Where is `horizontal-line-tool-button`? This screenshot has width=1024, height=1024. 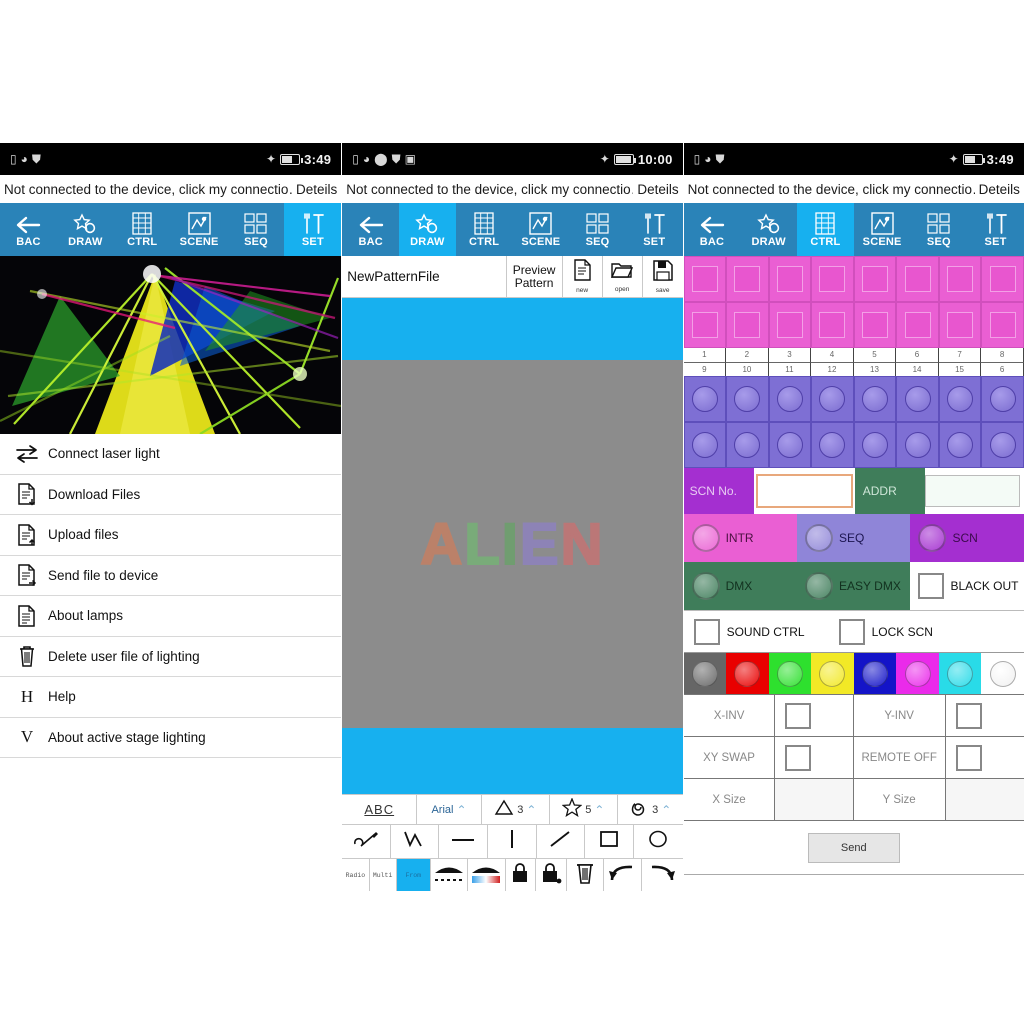
horizontal-line-tool-button is located at coordinates (464, 841).